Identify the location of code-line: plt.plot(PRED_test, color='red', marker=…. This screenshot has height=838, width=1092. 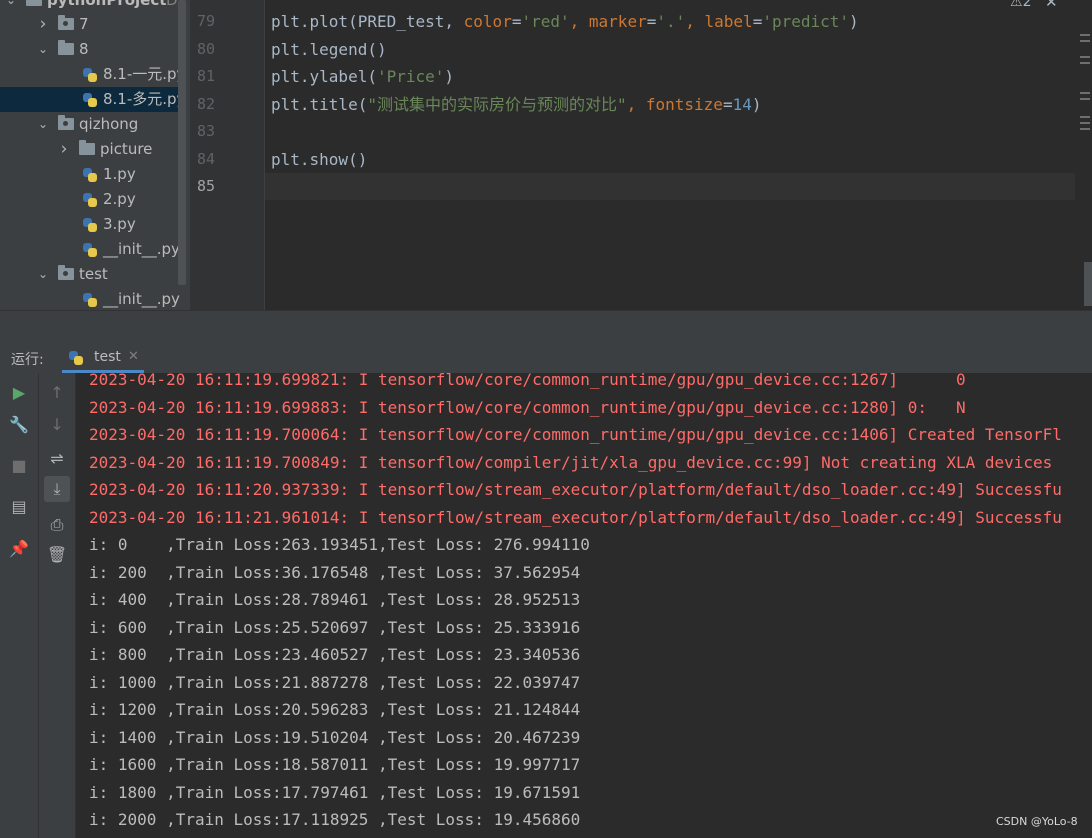
(565, 21).